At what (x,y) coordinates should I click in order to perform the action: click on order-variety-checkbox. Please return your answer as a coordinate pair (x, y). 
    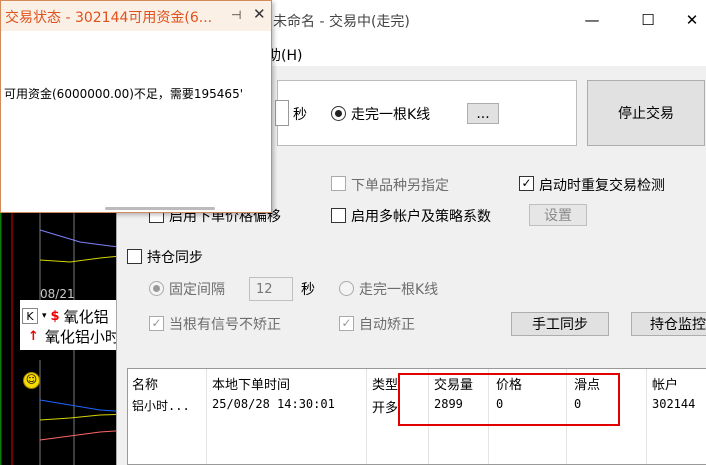
    Looking at the image, I should click on (338, 183).